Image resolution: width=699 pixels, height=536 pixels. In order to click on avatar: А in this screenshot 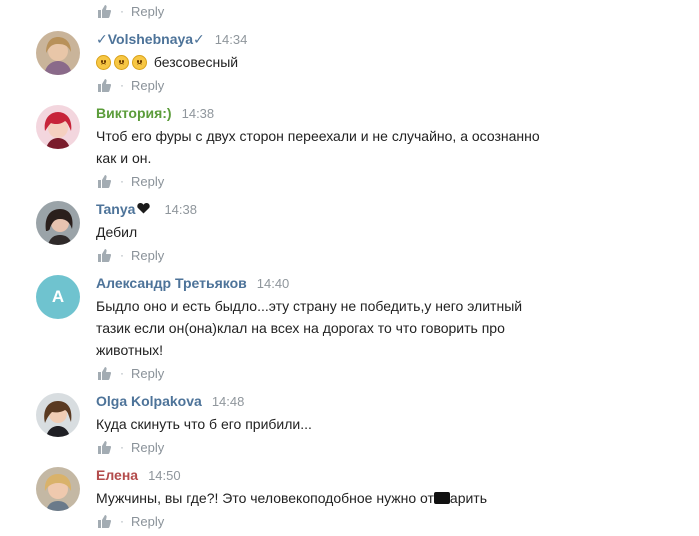, I will do `click(58, 297)`.